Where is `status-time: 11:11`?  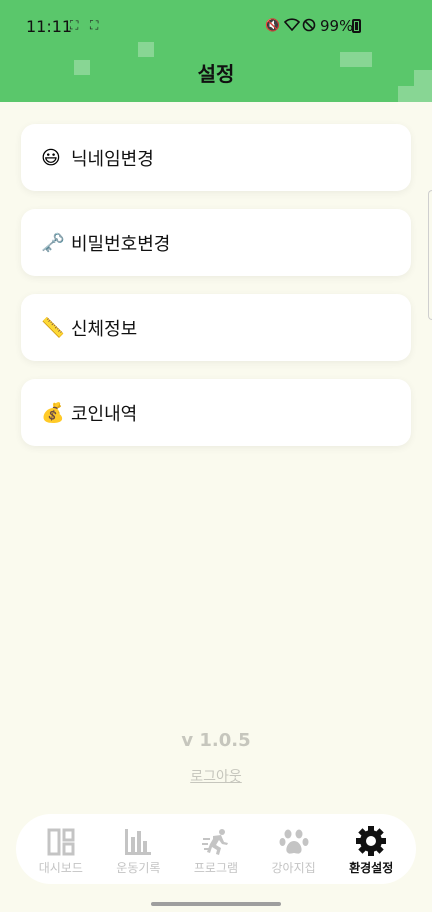 status-time: 11:11 is located at coordinates (49, 26).